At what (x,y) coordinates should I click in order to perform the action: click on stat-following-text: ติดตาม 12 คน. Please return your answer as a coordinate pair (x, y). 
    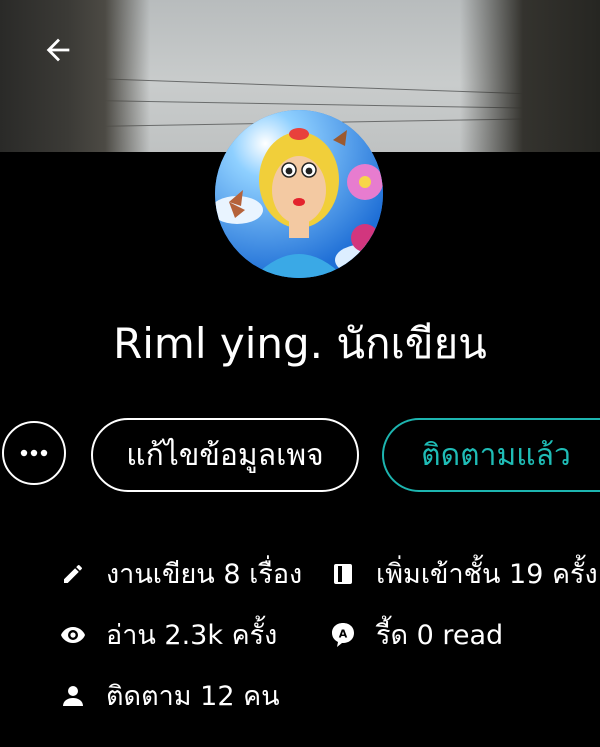
    Looking at the image, I should click on (193, 696).